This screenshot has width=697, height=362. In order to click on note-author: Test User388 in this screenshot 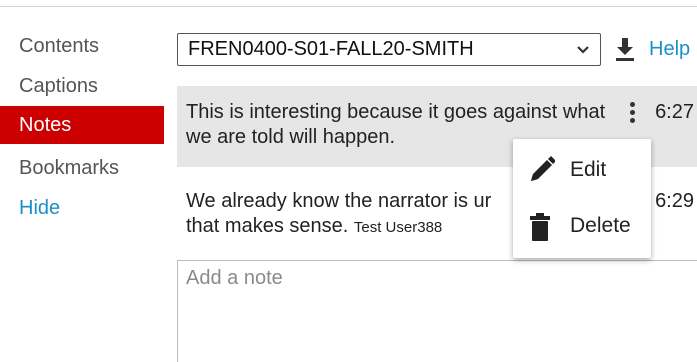, I will do `click(398, 227)`.